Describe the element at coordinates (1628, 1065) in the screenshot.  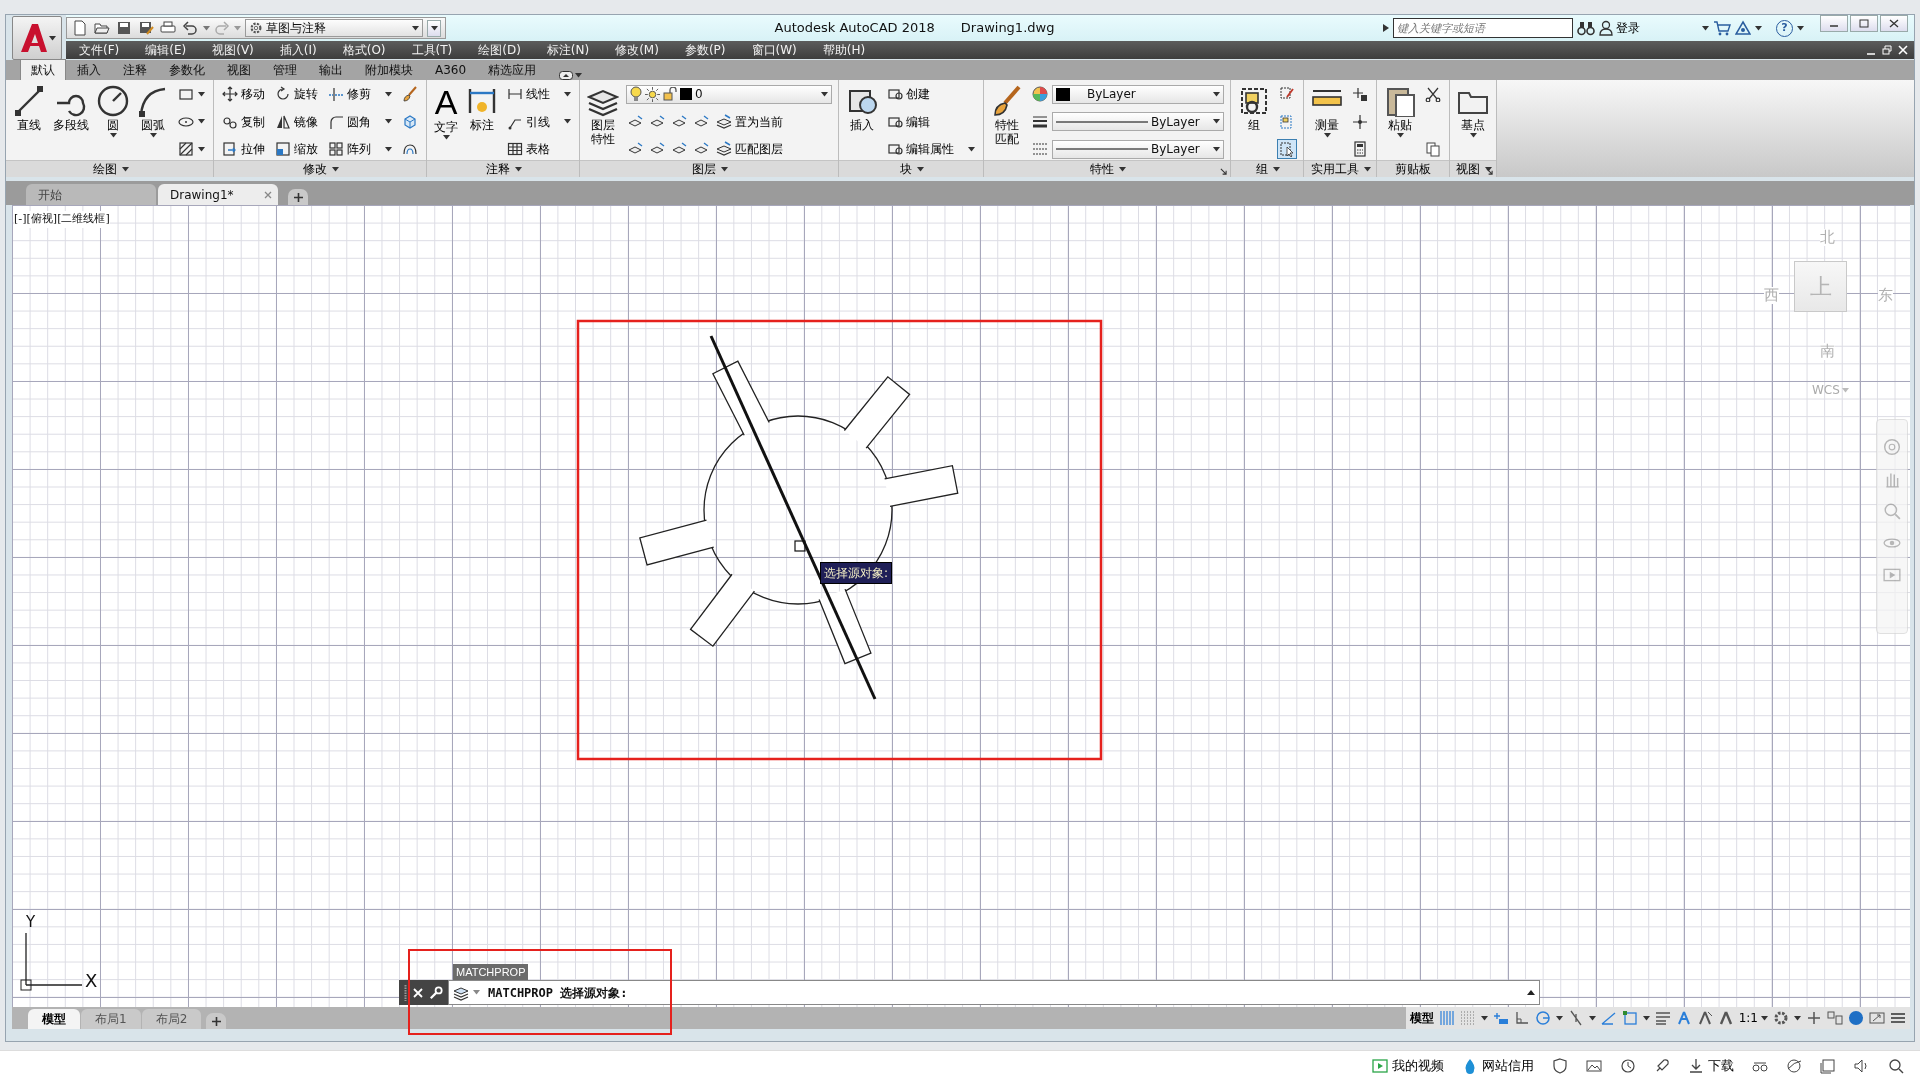
I see `refresh-icon` at that location.